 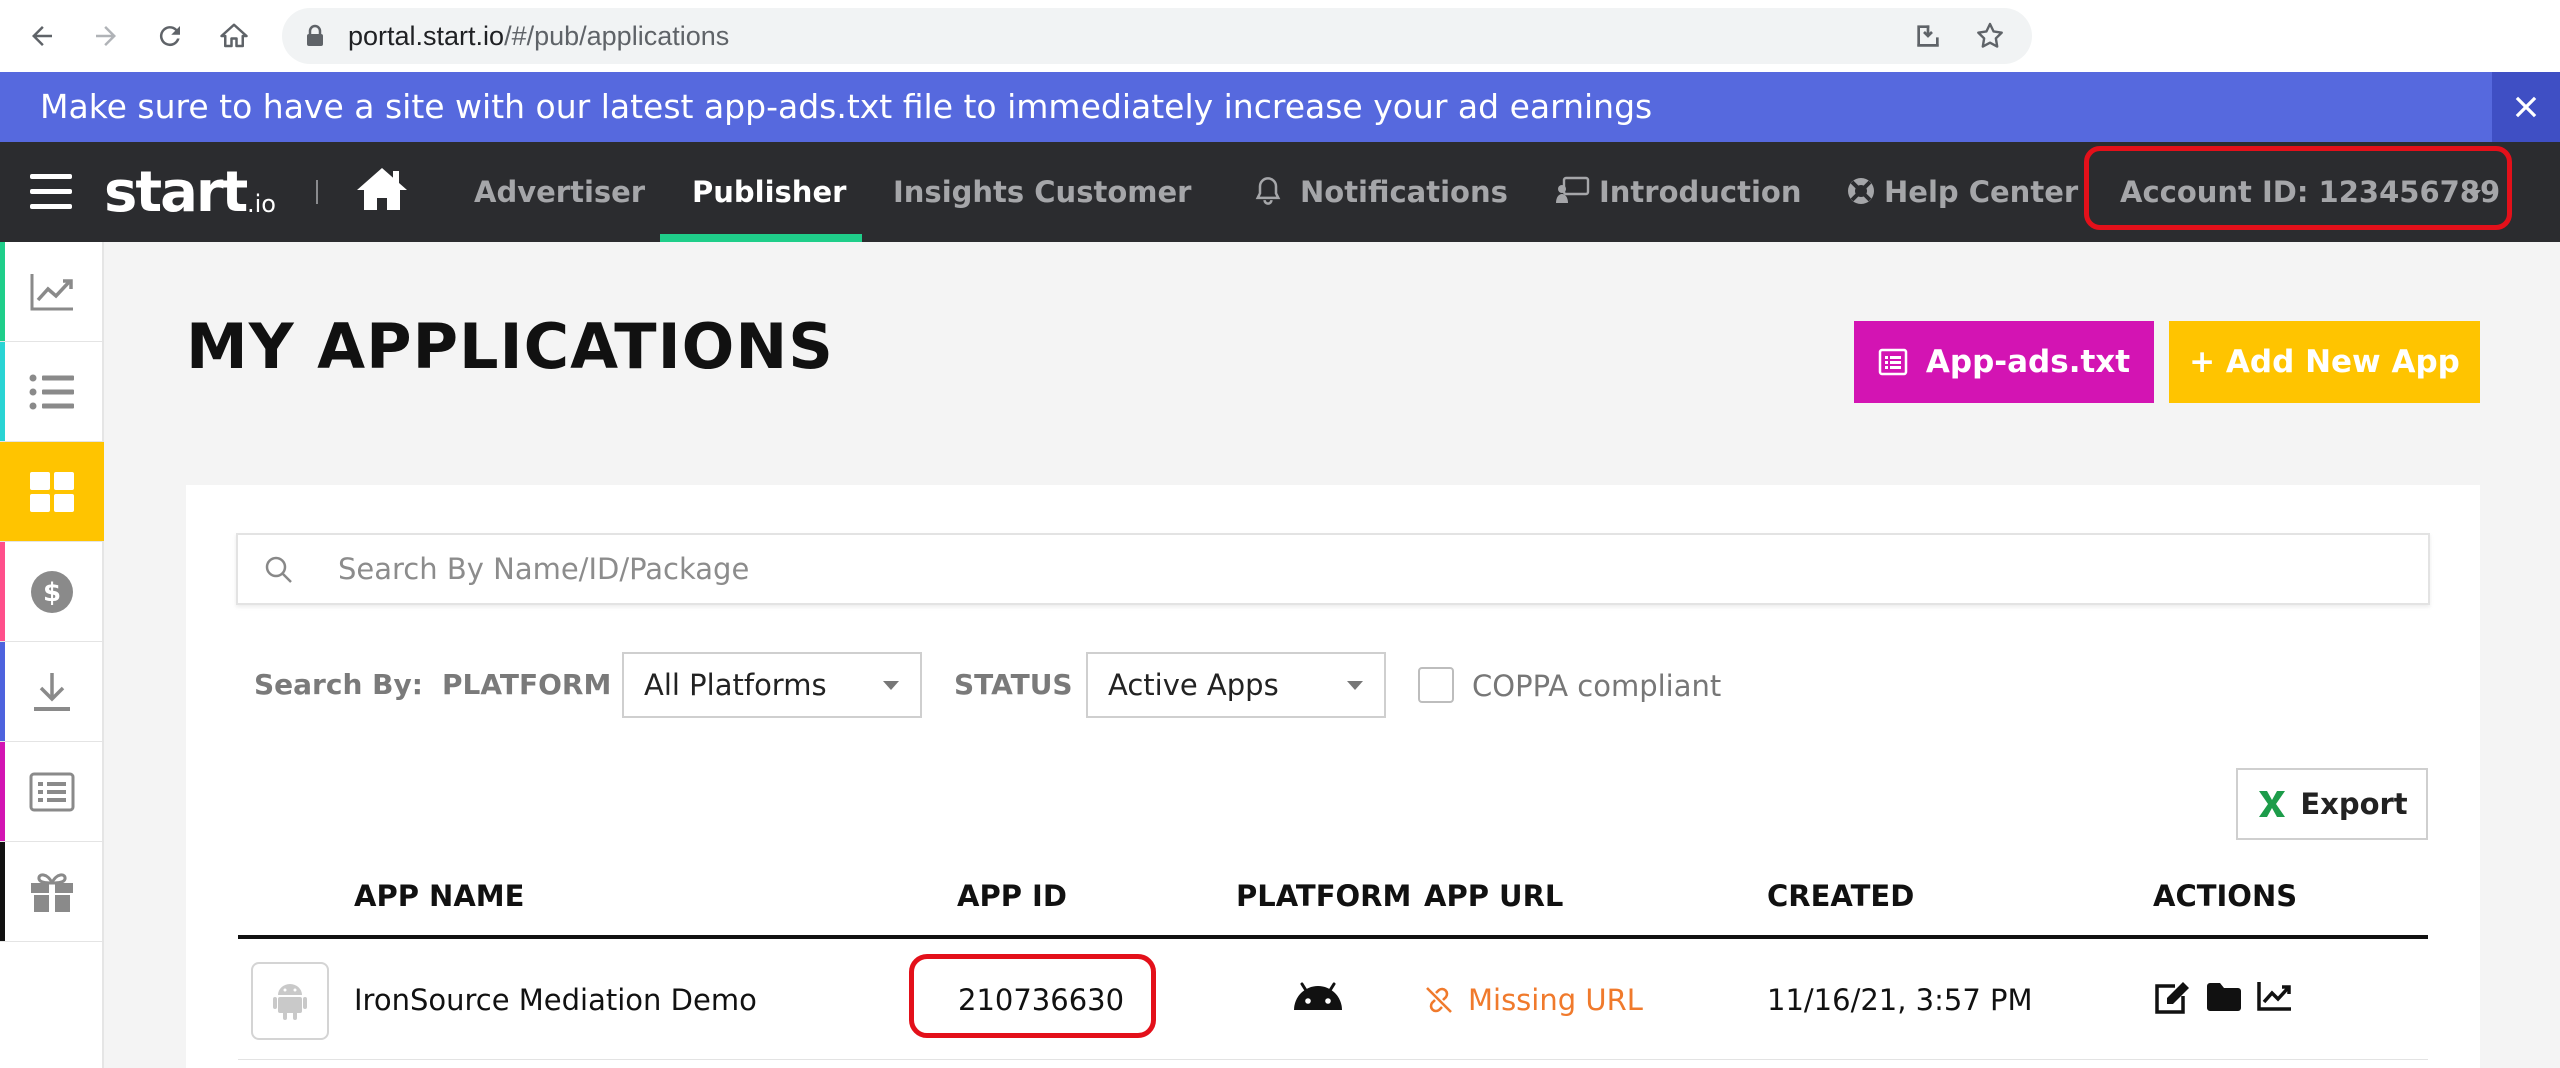 I want to click on column-created: CREATED, so click(x=1840, y=896).